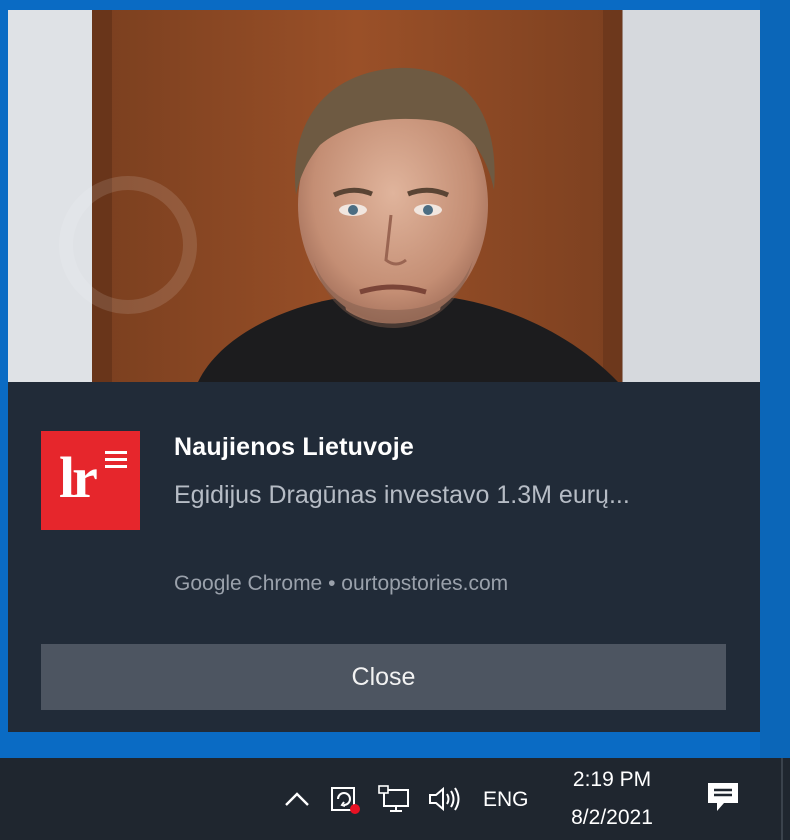 The width and height of the screenshot is (790, 840). What do you see at coordinates (294, 447) in the screenshot?
I see `notification-title: Naujienos Lietuvoje` at bounding box center [294, 447].